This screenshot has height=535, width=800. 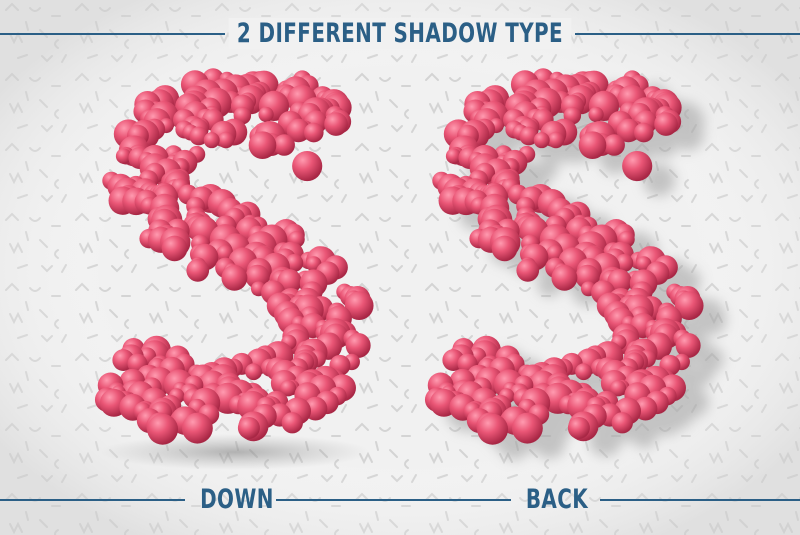 What do you see at coordinates (393, 500) in the screenshot?
I see `bottom-rule-middle` at bounding box center [393, 500].